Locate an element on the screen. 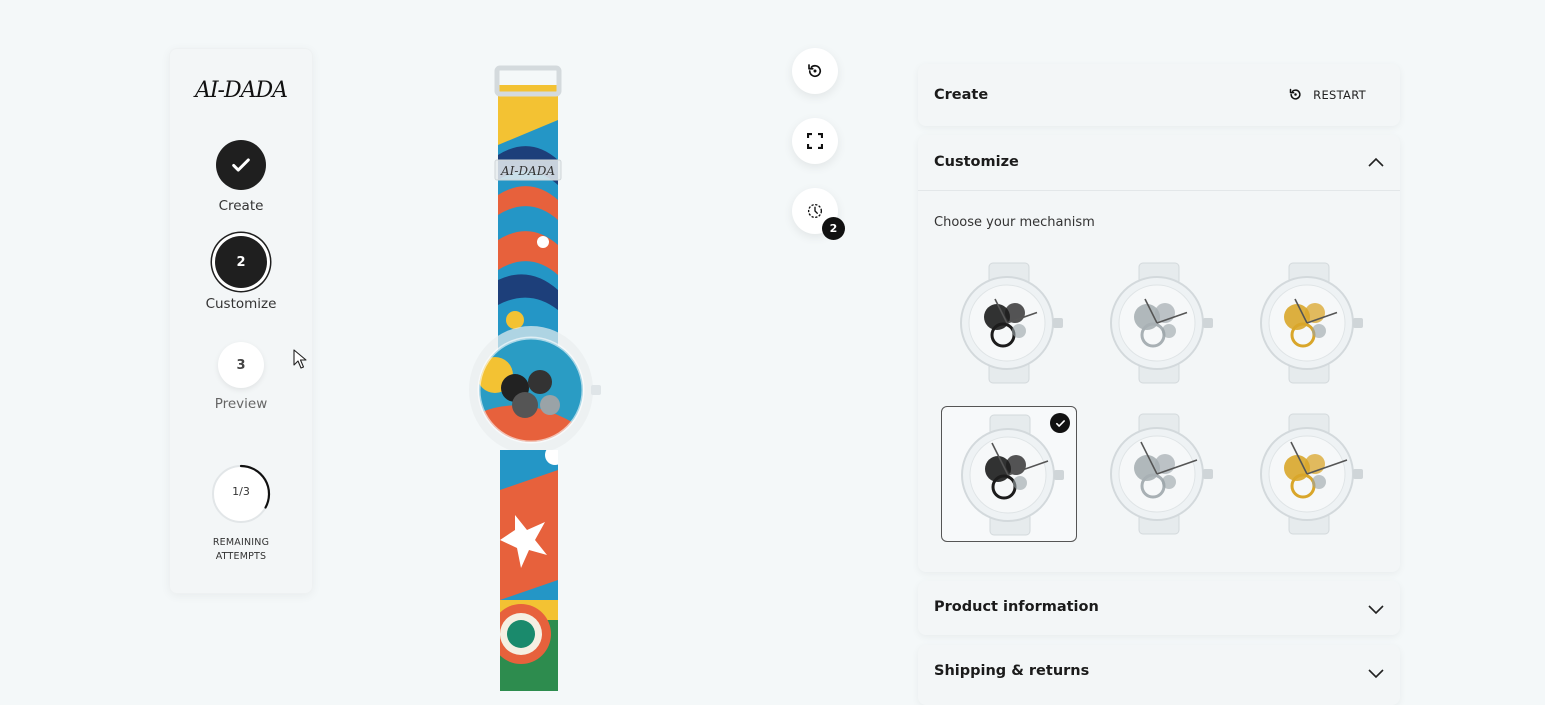 Image resolution: width=1545 pixels, height=705 pixels. divider is located at coordinates (1159, 190).